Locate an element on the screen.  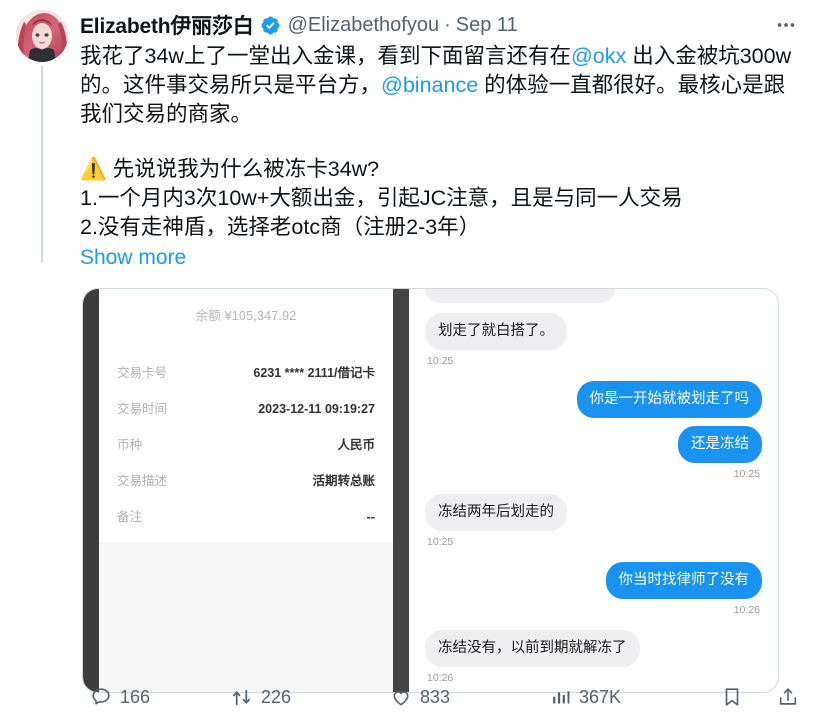
mention-okx: @okx is located at coordinates (598, 56).